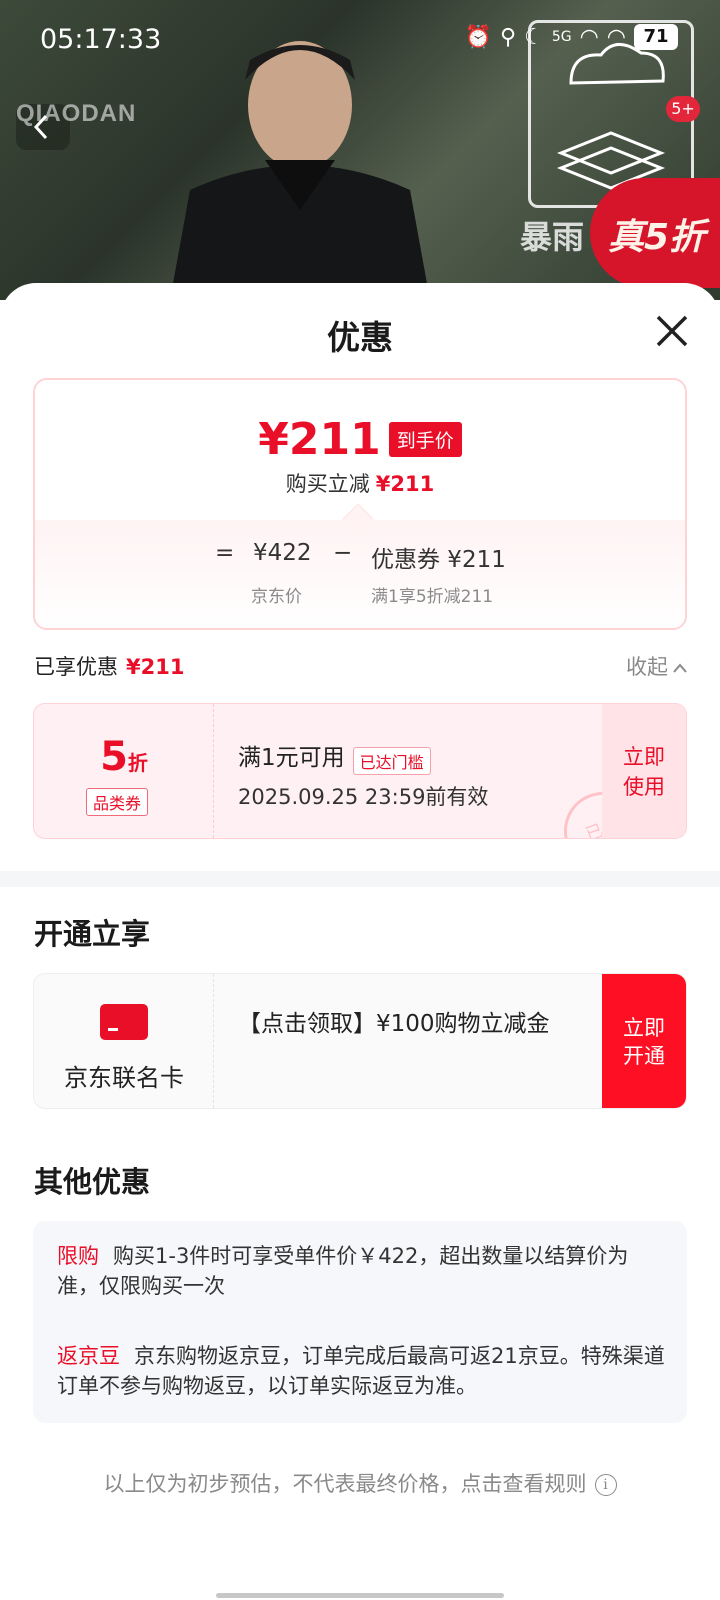 The height and width of the screenshot is (1600, 720). I want to click on status-icons: ⏰ ⚲ ☾ 5G ◠ ◠ 71, so click(571, 37).